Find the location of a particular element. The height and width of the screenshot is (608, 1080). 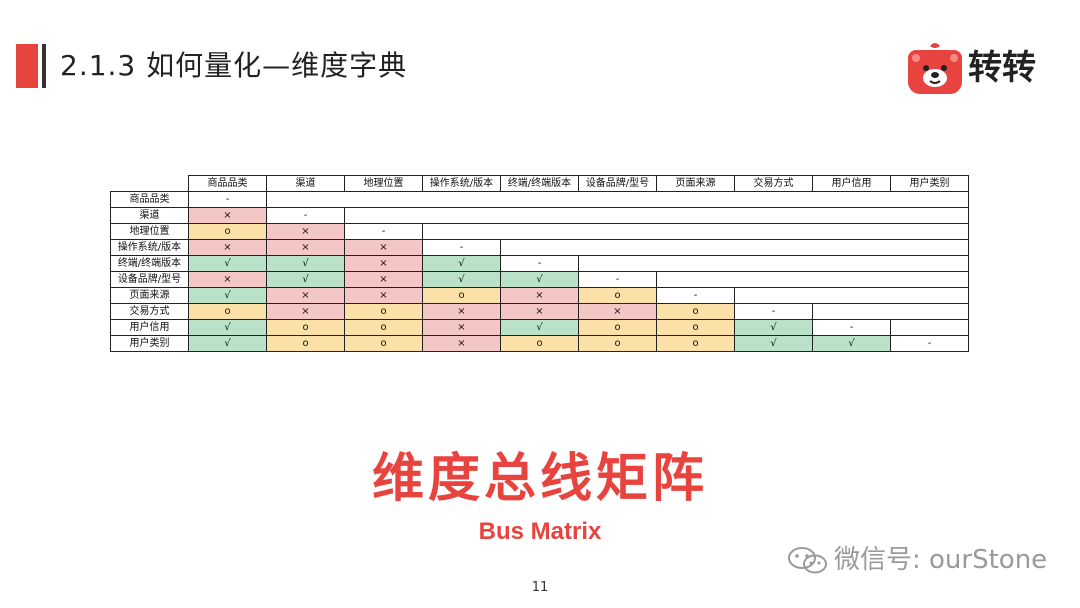

matrix-column-header: 操作系统/版本 is located at coordinates (461, 183).